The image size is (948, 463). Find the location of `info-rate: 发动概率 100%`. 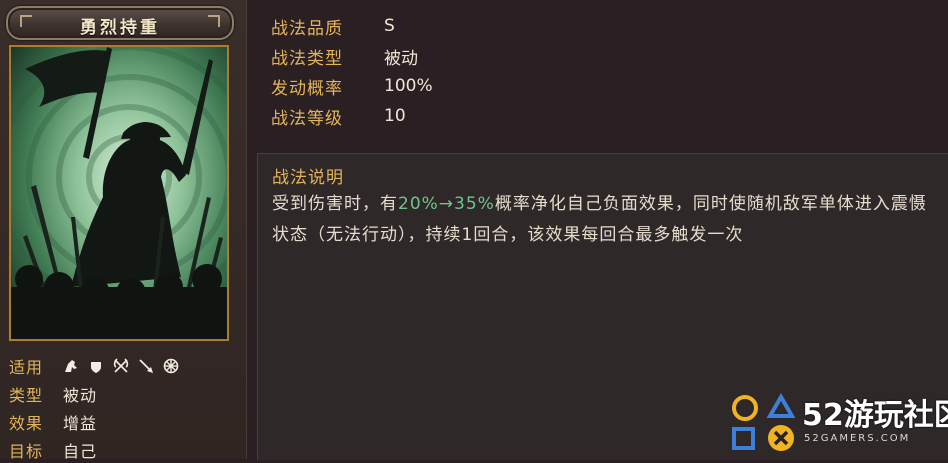

info-rate: 发动概率 100% is located at coordinates (352, 86).